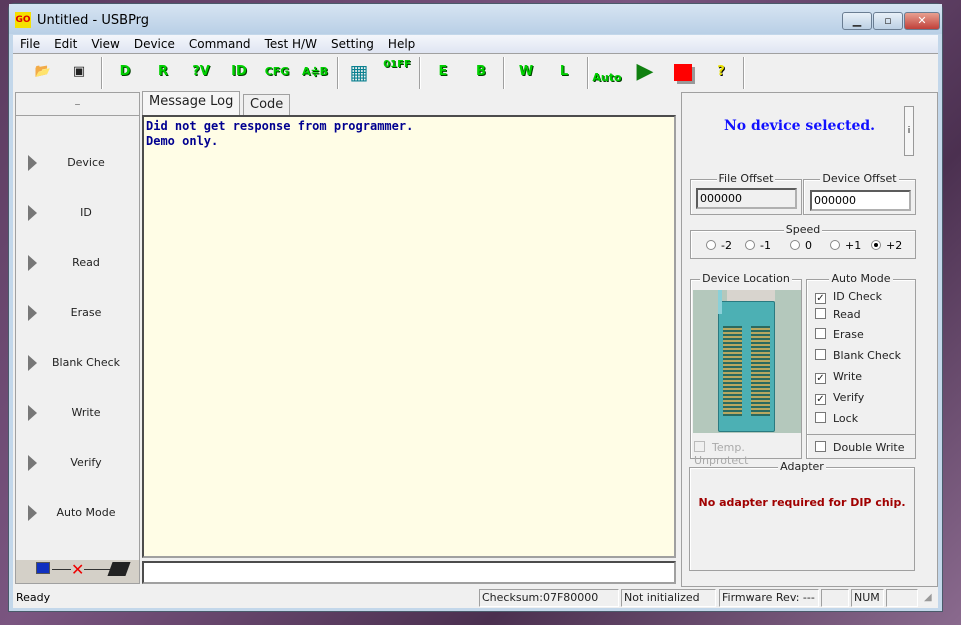  Describe the element at coordinates (163, 73) in the screenshot. I see `read-button: R` at that location.